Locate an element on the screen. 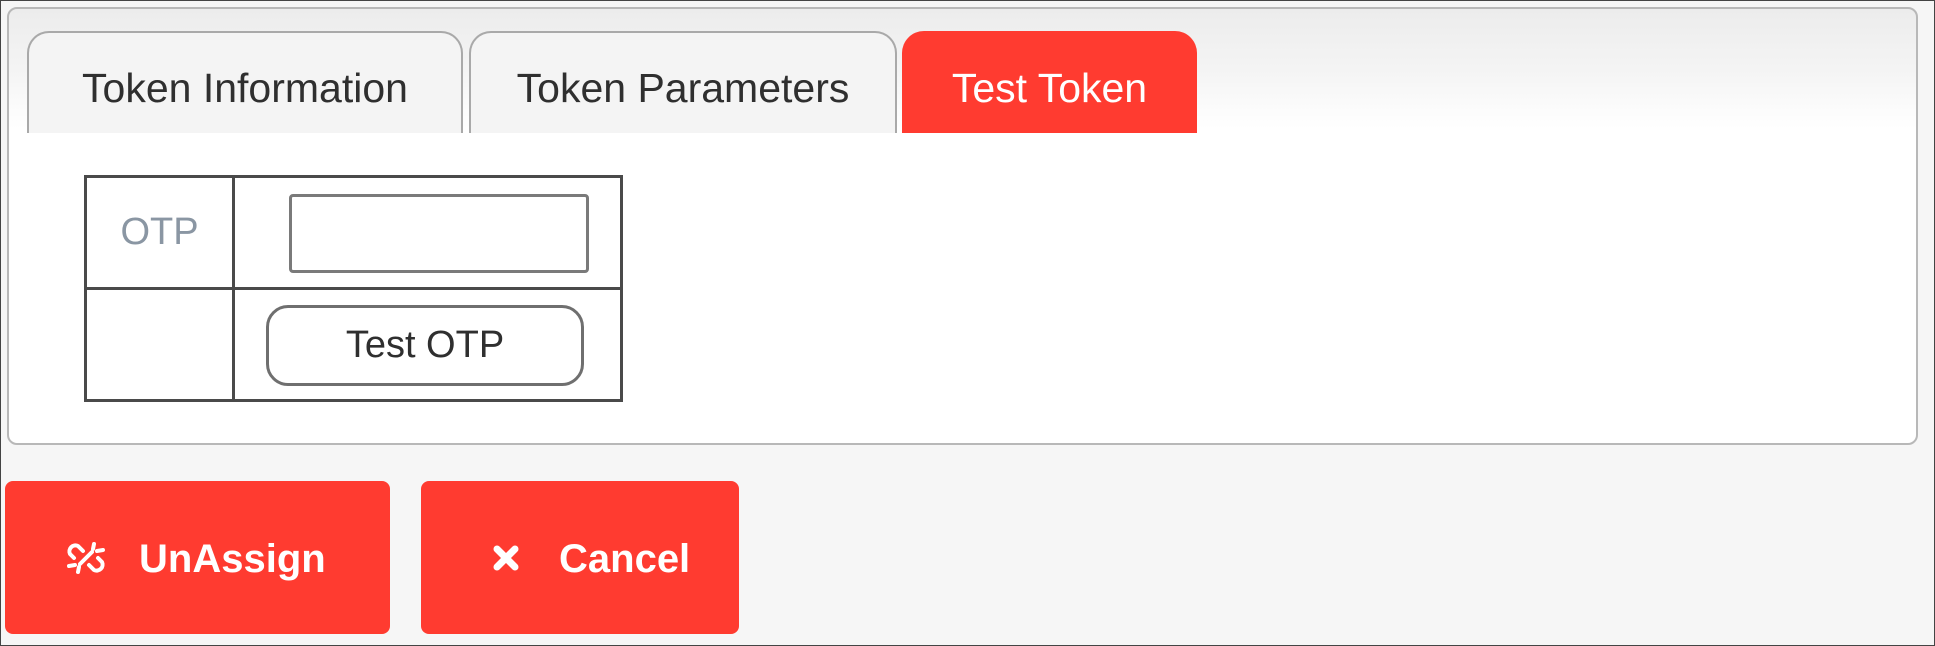 Image resolution: width=1935 pixels, height=646 pixels. table-divider-horizontal is located at coordinates (353, 288).